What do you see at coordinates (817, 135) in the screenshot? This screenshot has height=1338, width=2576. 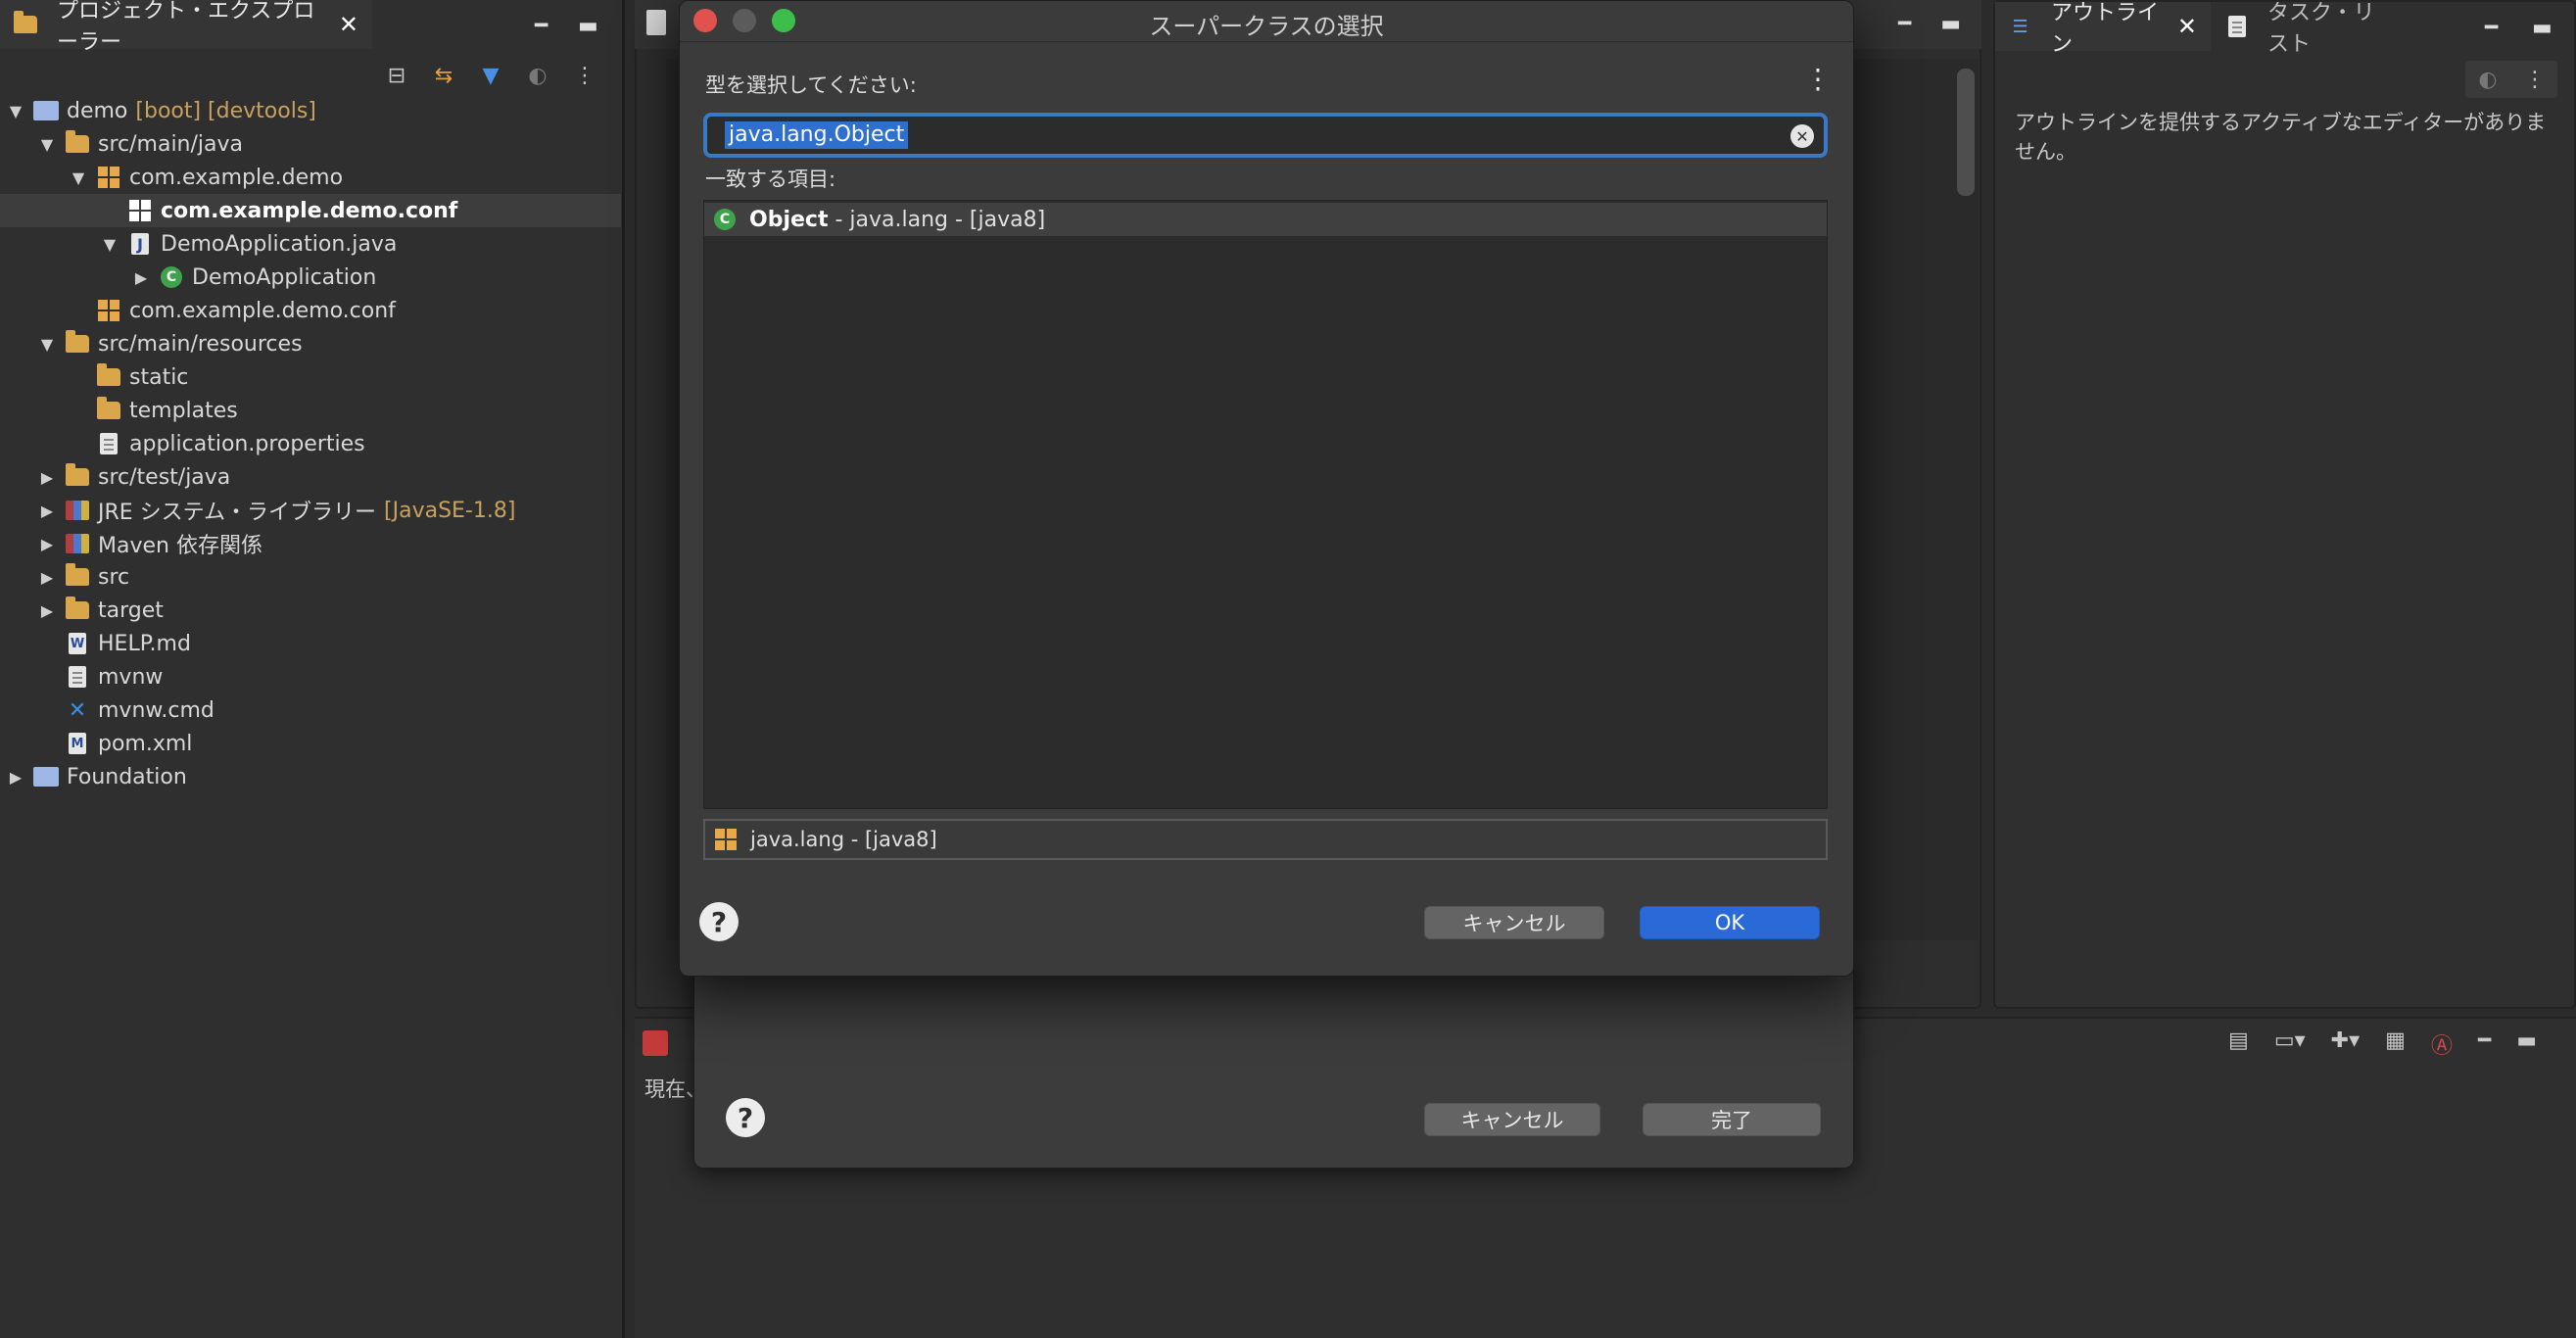 I see `search-input: java.lang.Object` at bounding box center [817, 135].